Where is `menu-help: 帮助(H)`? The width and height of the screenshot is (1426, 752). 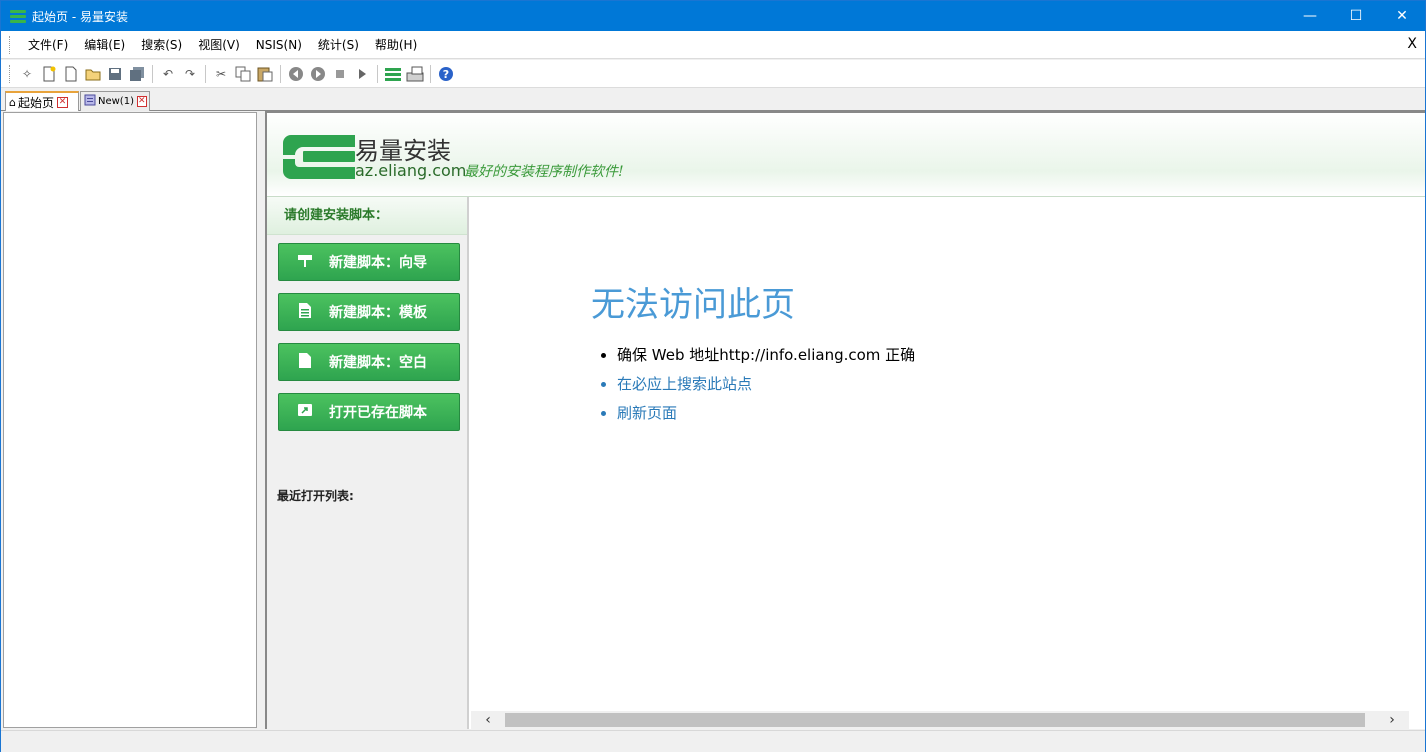 menu-help: 帮助(H) is located at coordinates (396, 45).